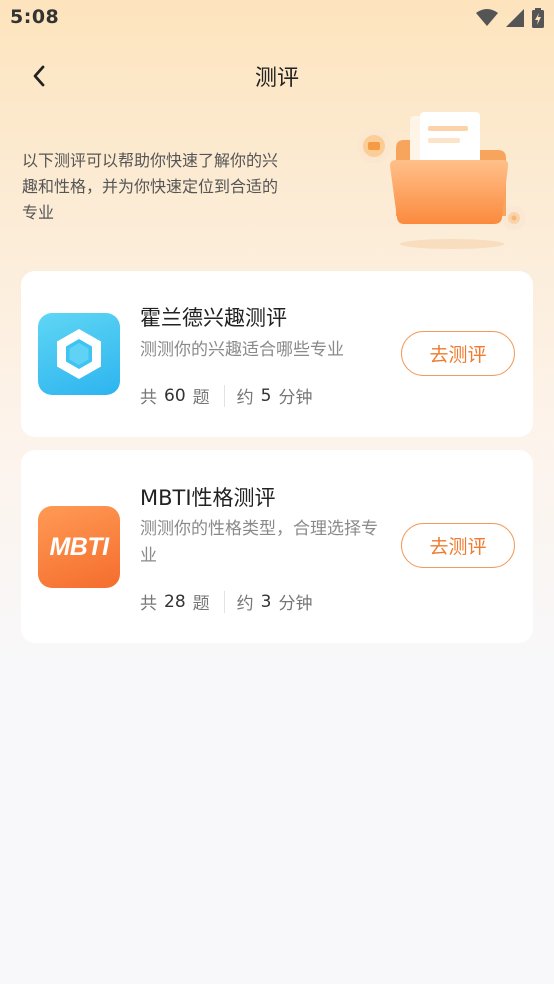  Describe the element at coordinates (35, 17) in the screenshot. I see `status-time: 5:08` at that location.